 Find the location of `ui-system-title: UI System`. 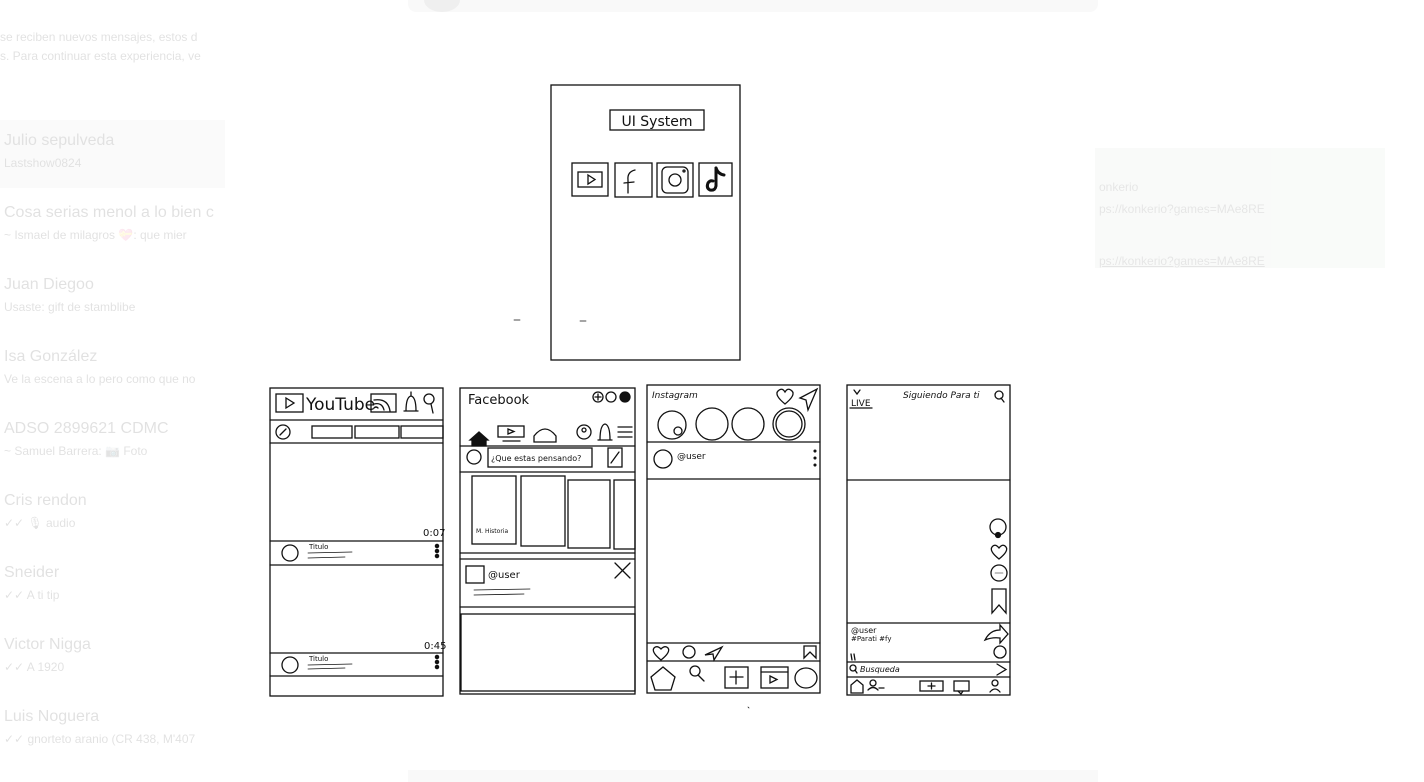

ui-system-title: UI System is located at coordinates (656, 122).